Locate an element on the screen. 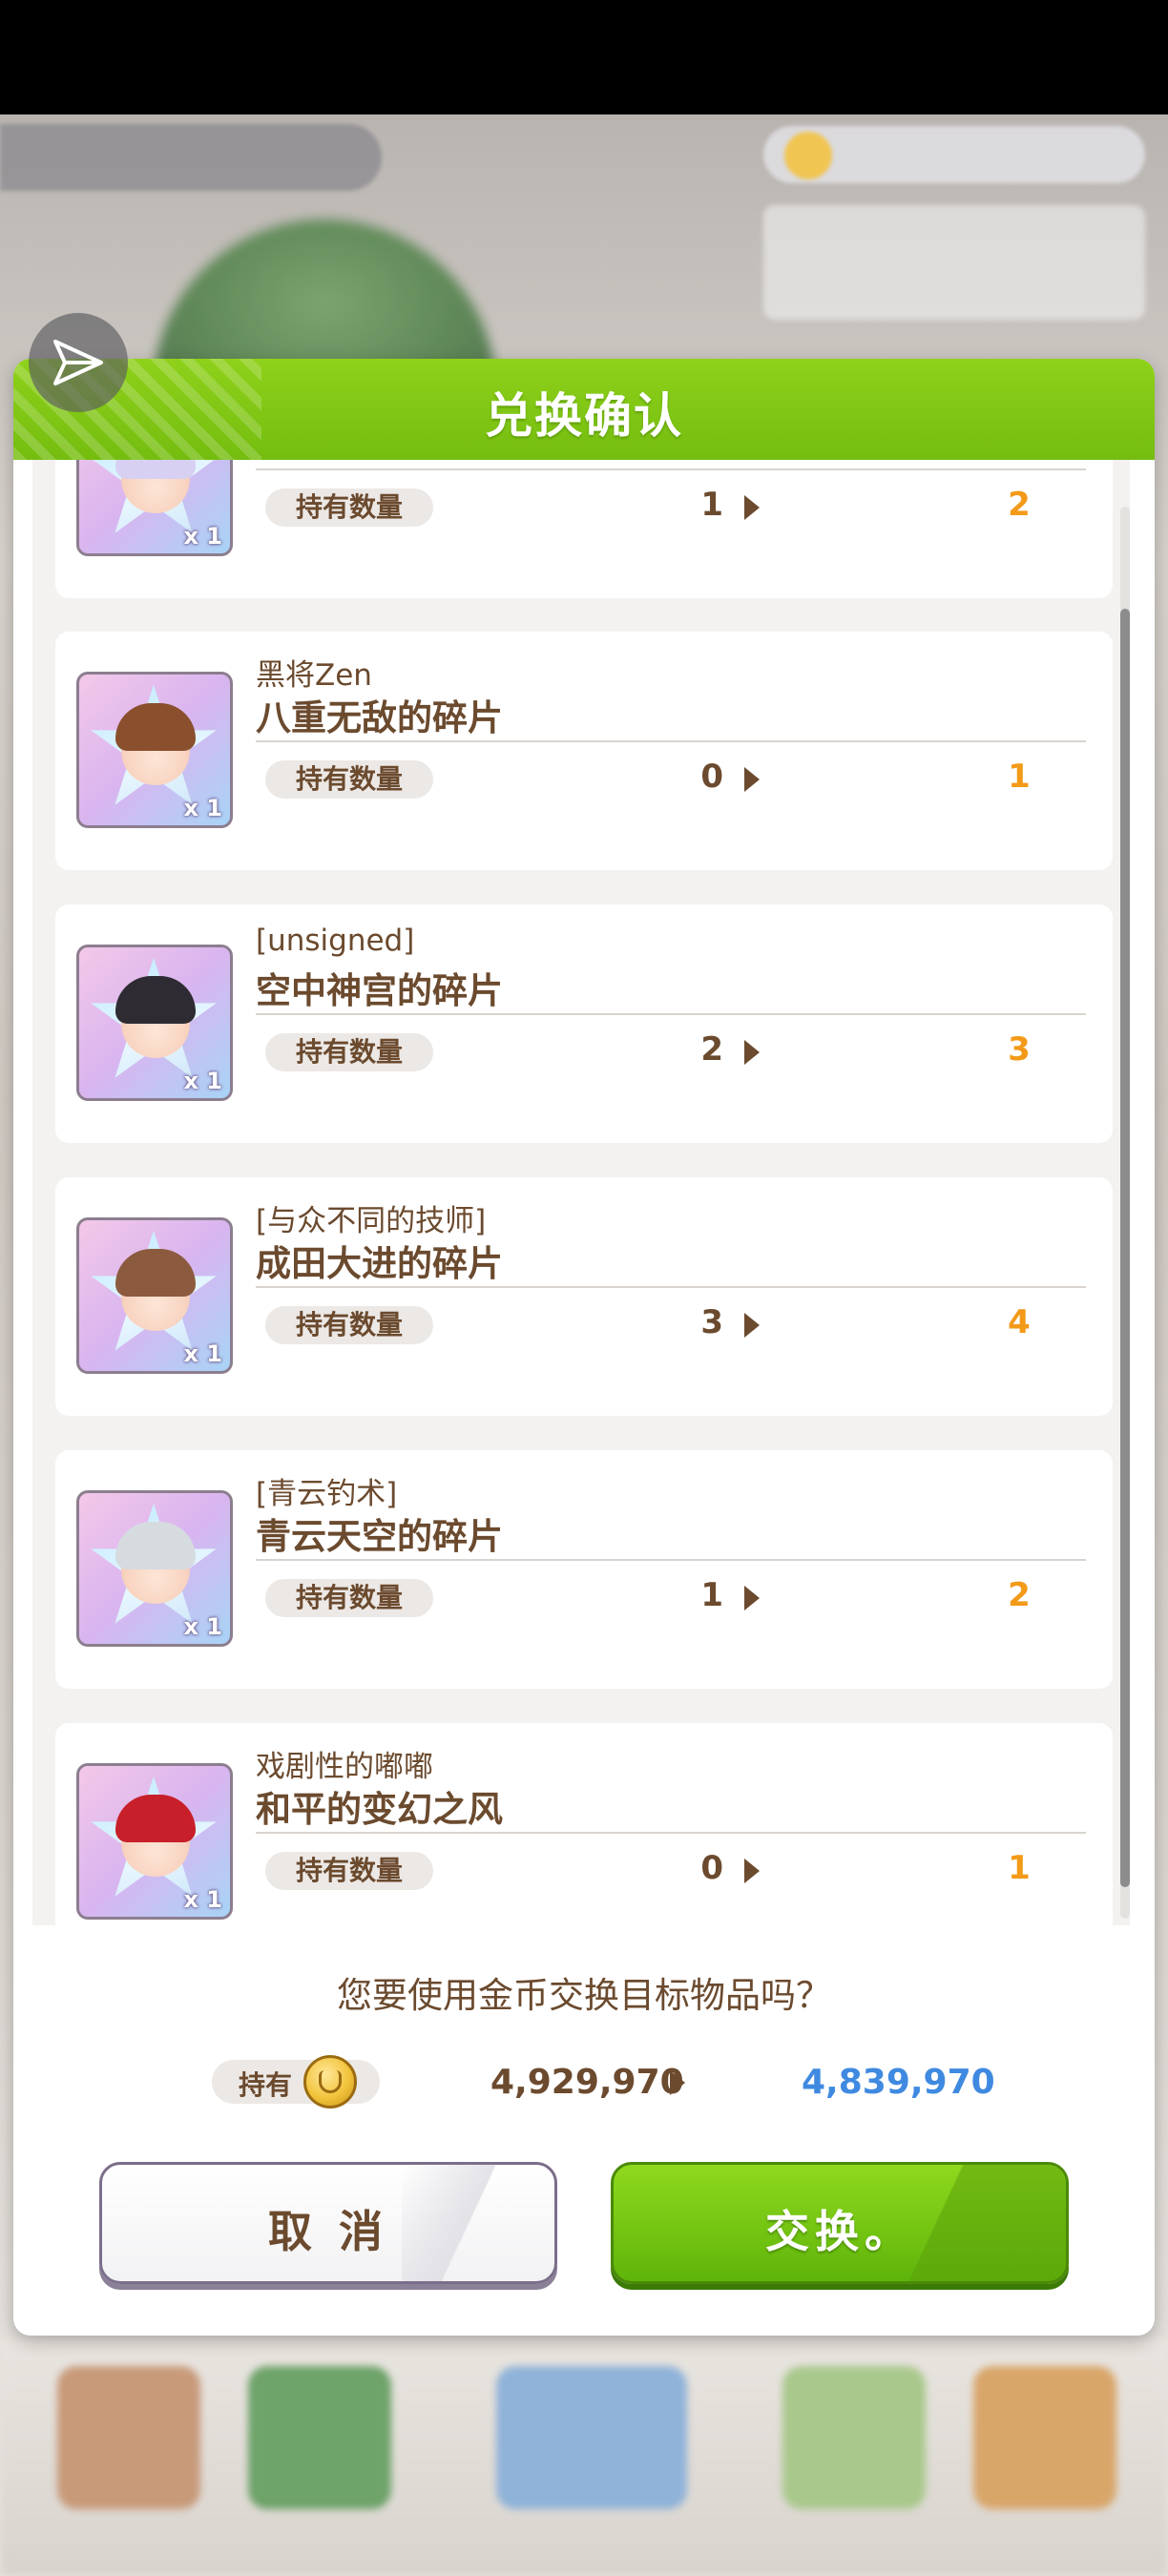 Image resolution: width=1168 pixels, height=2576 pixels. item-title: 和平的变幻之风 is located at coordinates (379, 1809).